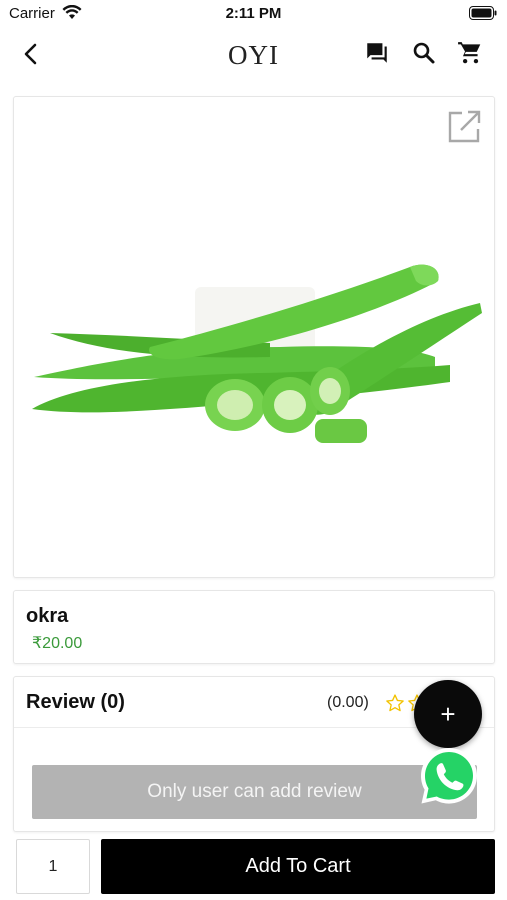 The width and height of the screenshot is (507, 900). What do you see at coordinates (449, 776) in the screenshot?
I see `whatsapp-icon` at bounding box center [449, 776].